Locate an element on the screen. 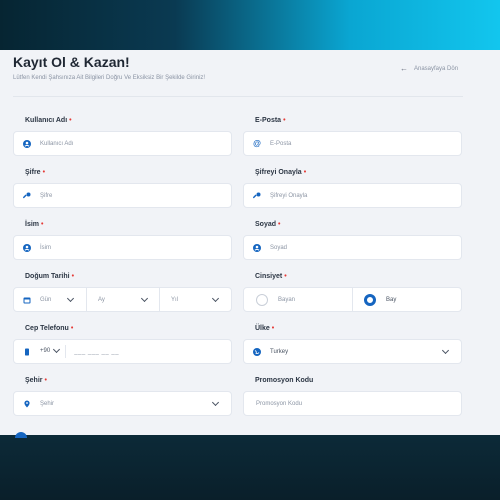 Image resolution: width=500 pixels, height=500 pixels. phone-label: Cep Telefonu • is located at coordinates (49, 328).